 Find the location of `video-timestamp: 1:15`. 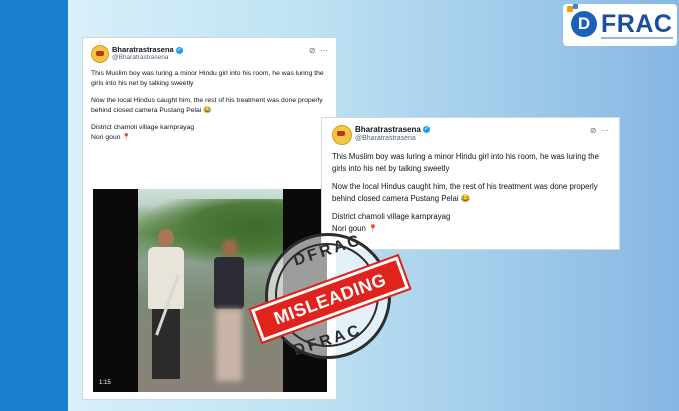

video-timestamp: 1:15 is located at coordinates (105, 383).